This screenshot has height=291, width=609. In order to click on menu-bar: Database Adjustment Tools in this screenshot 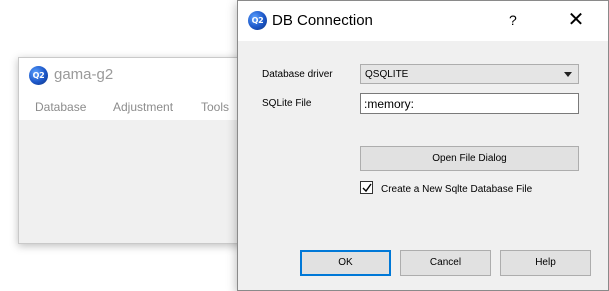, I will do `click(136, 106)`.